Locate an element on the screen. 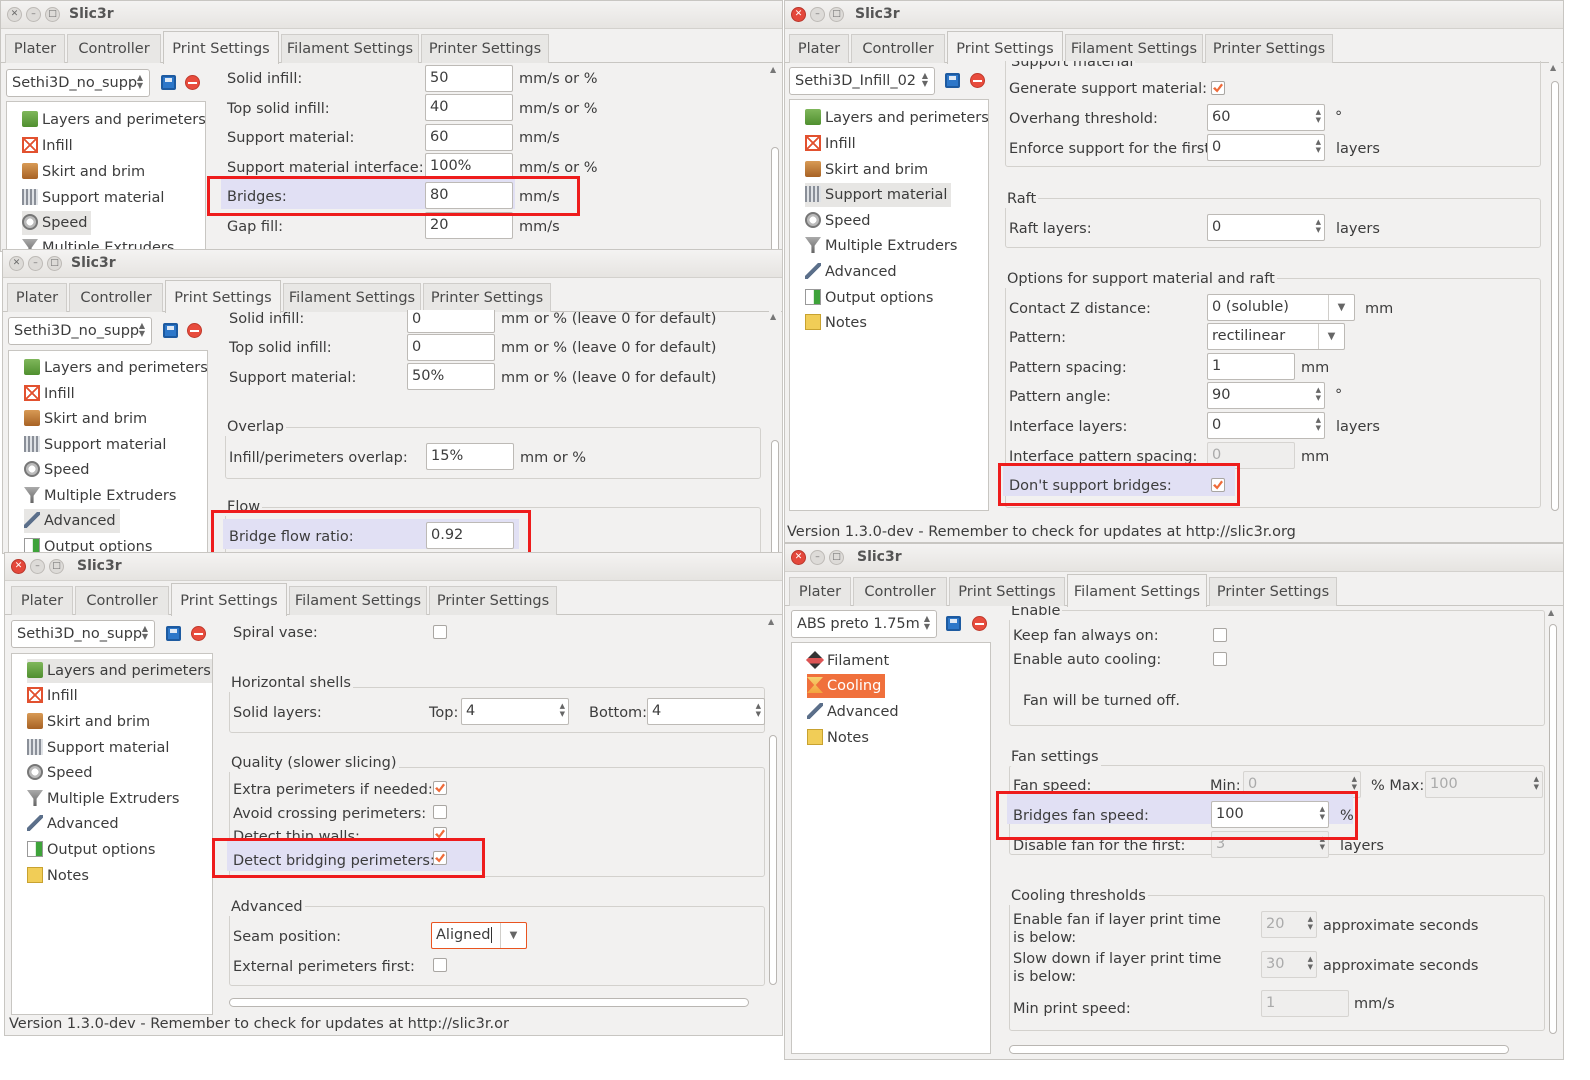 The image size is (1590, 1080). avoid-crossing-checkbox is located at coordinates (440, 812).